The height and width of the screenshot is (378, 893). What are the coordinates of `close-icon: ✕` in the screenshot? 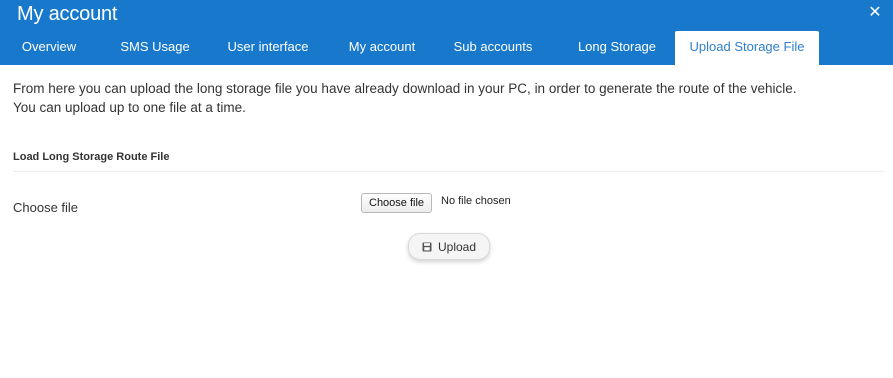 It's located at (875, 13).